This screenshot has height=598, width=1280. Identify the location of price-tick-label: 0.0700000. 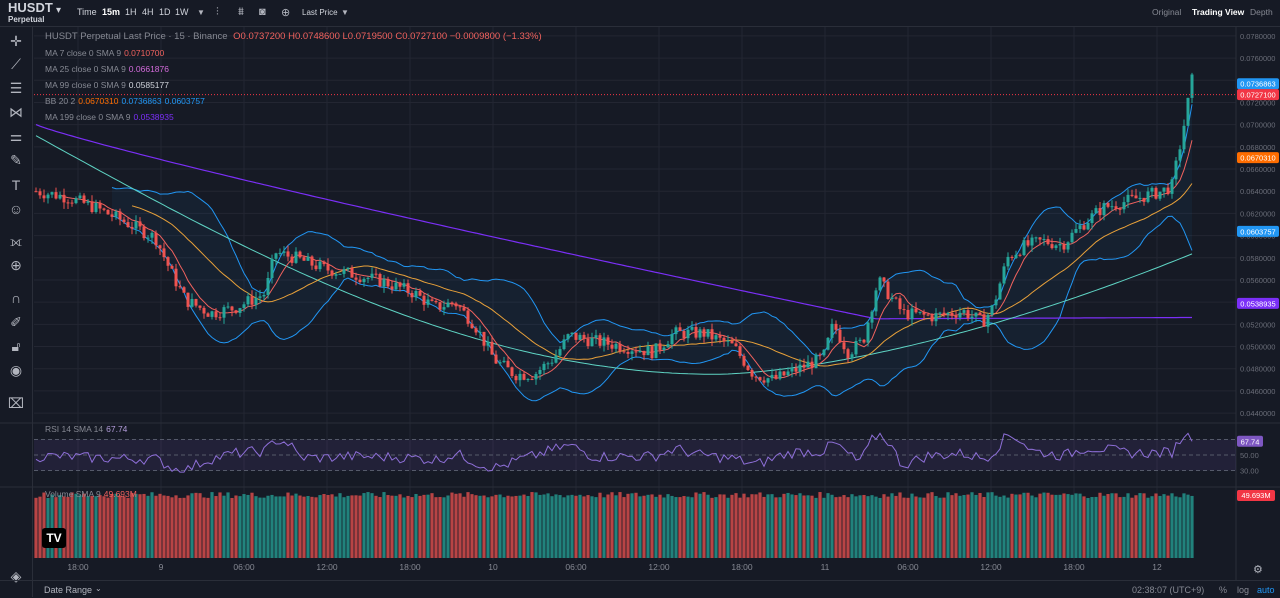
(1257, 125).